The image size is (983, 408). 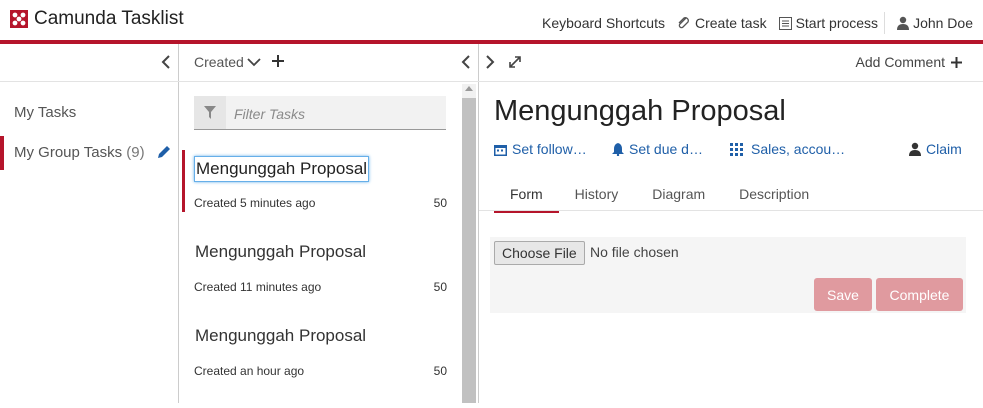 I want to click on filter-my-tasks-label: My Tasks, so click(x=45, y=112).